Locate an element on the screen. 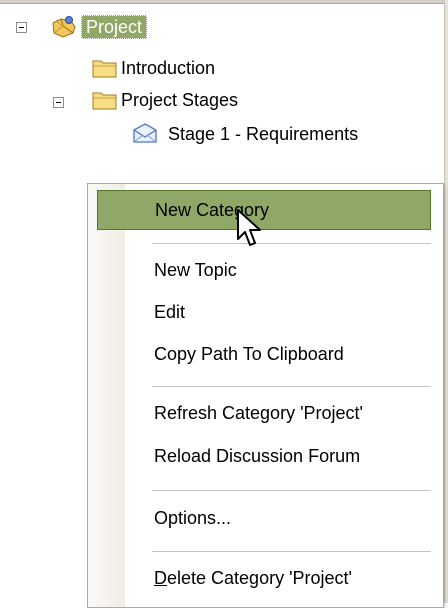 The height and width of the screenshot is (608, 448). tree-item-introduction: Introduction is located at coordinates (168, 68).